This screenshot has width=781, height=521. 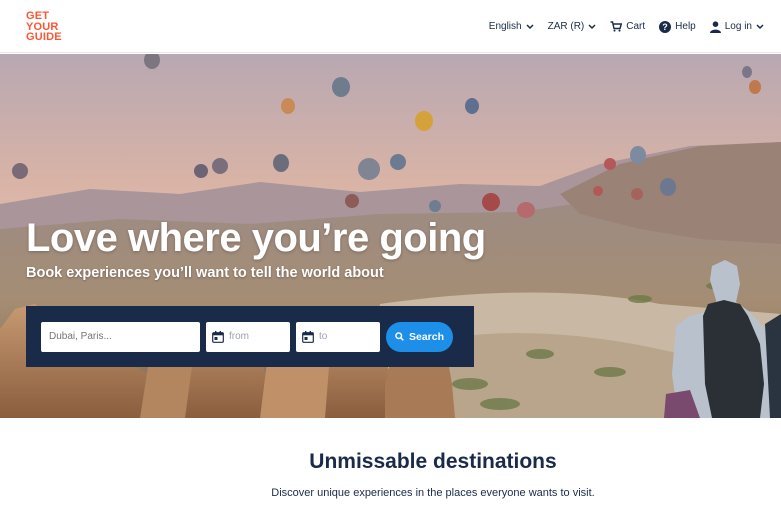 I want to click on language-selector: English, so click(x=511, y=27).